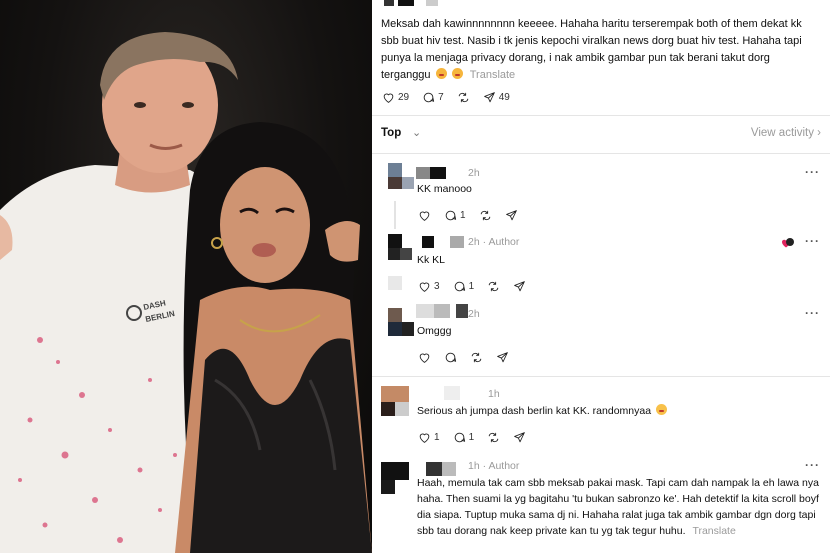 This screenshot has width=830, height=553. Describe the element at coordinates (395, 283) in the screenshot. I see `thread-avatar-placeholder` at that location.